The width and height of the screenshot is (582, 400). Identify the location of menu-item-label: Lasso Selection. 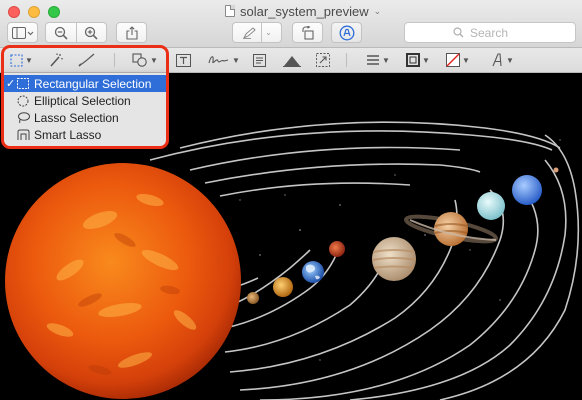
(76, 117).